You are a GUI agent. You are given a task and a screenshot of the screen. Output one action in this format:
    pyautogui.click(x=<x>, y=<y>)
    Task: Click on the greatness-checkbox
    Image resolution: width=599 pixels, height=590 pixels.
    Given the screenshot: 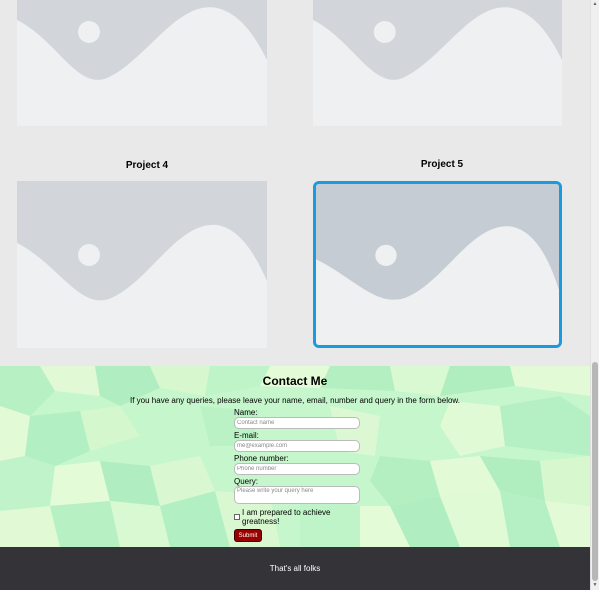 What is the action you would take?
    pyautogui.click(x=237, y=517)
    